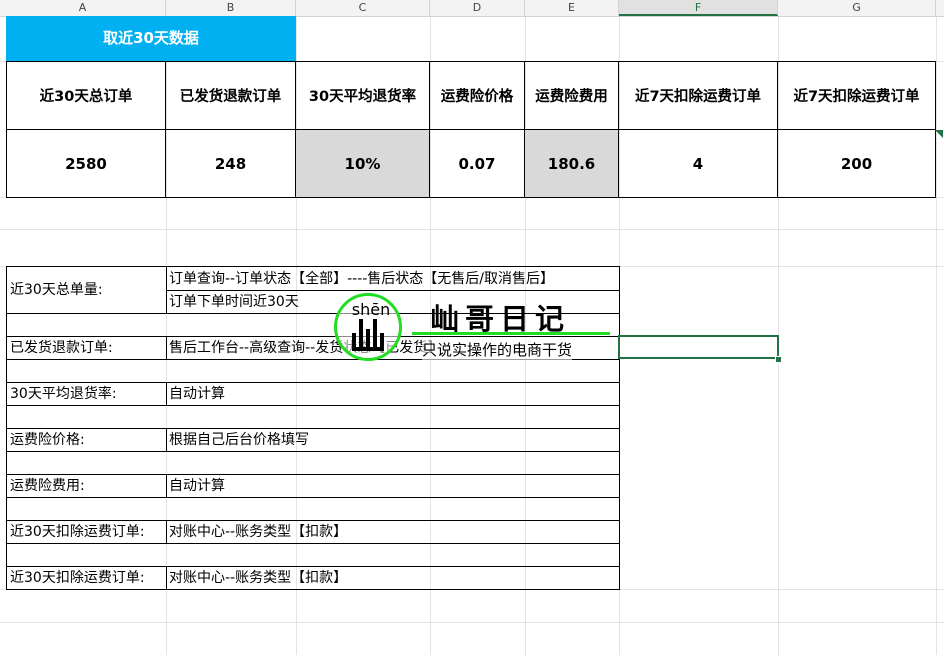 This screenshot has width=944, height=655. I want to click on comment-indicator-icon, so click(939, 134).